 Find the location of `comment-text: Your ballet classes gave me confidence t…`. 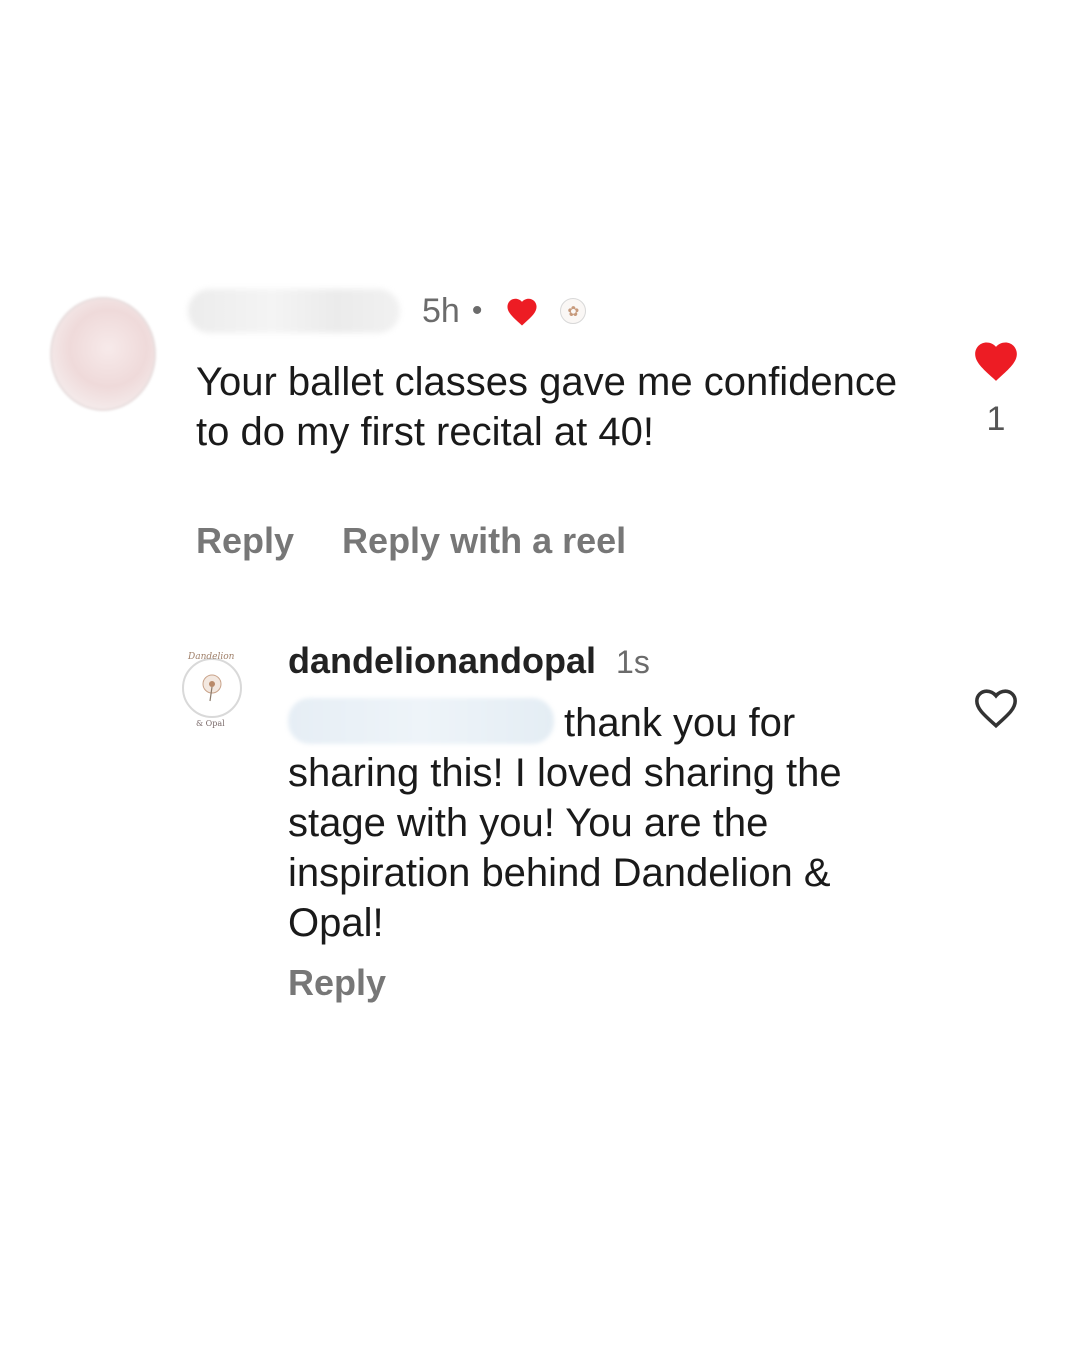

comment-text: Your ballet classes gave me confidence t… is located at coordinates (547, 407).